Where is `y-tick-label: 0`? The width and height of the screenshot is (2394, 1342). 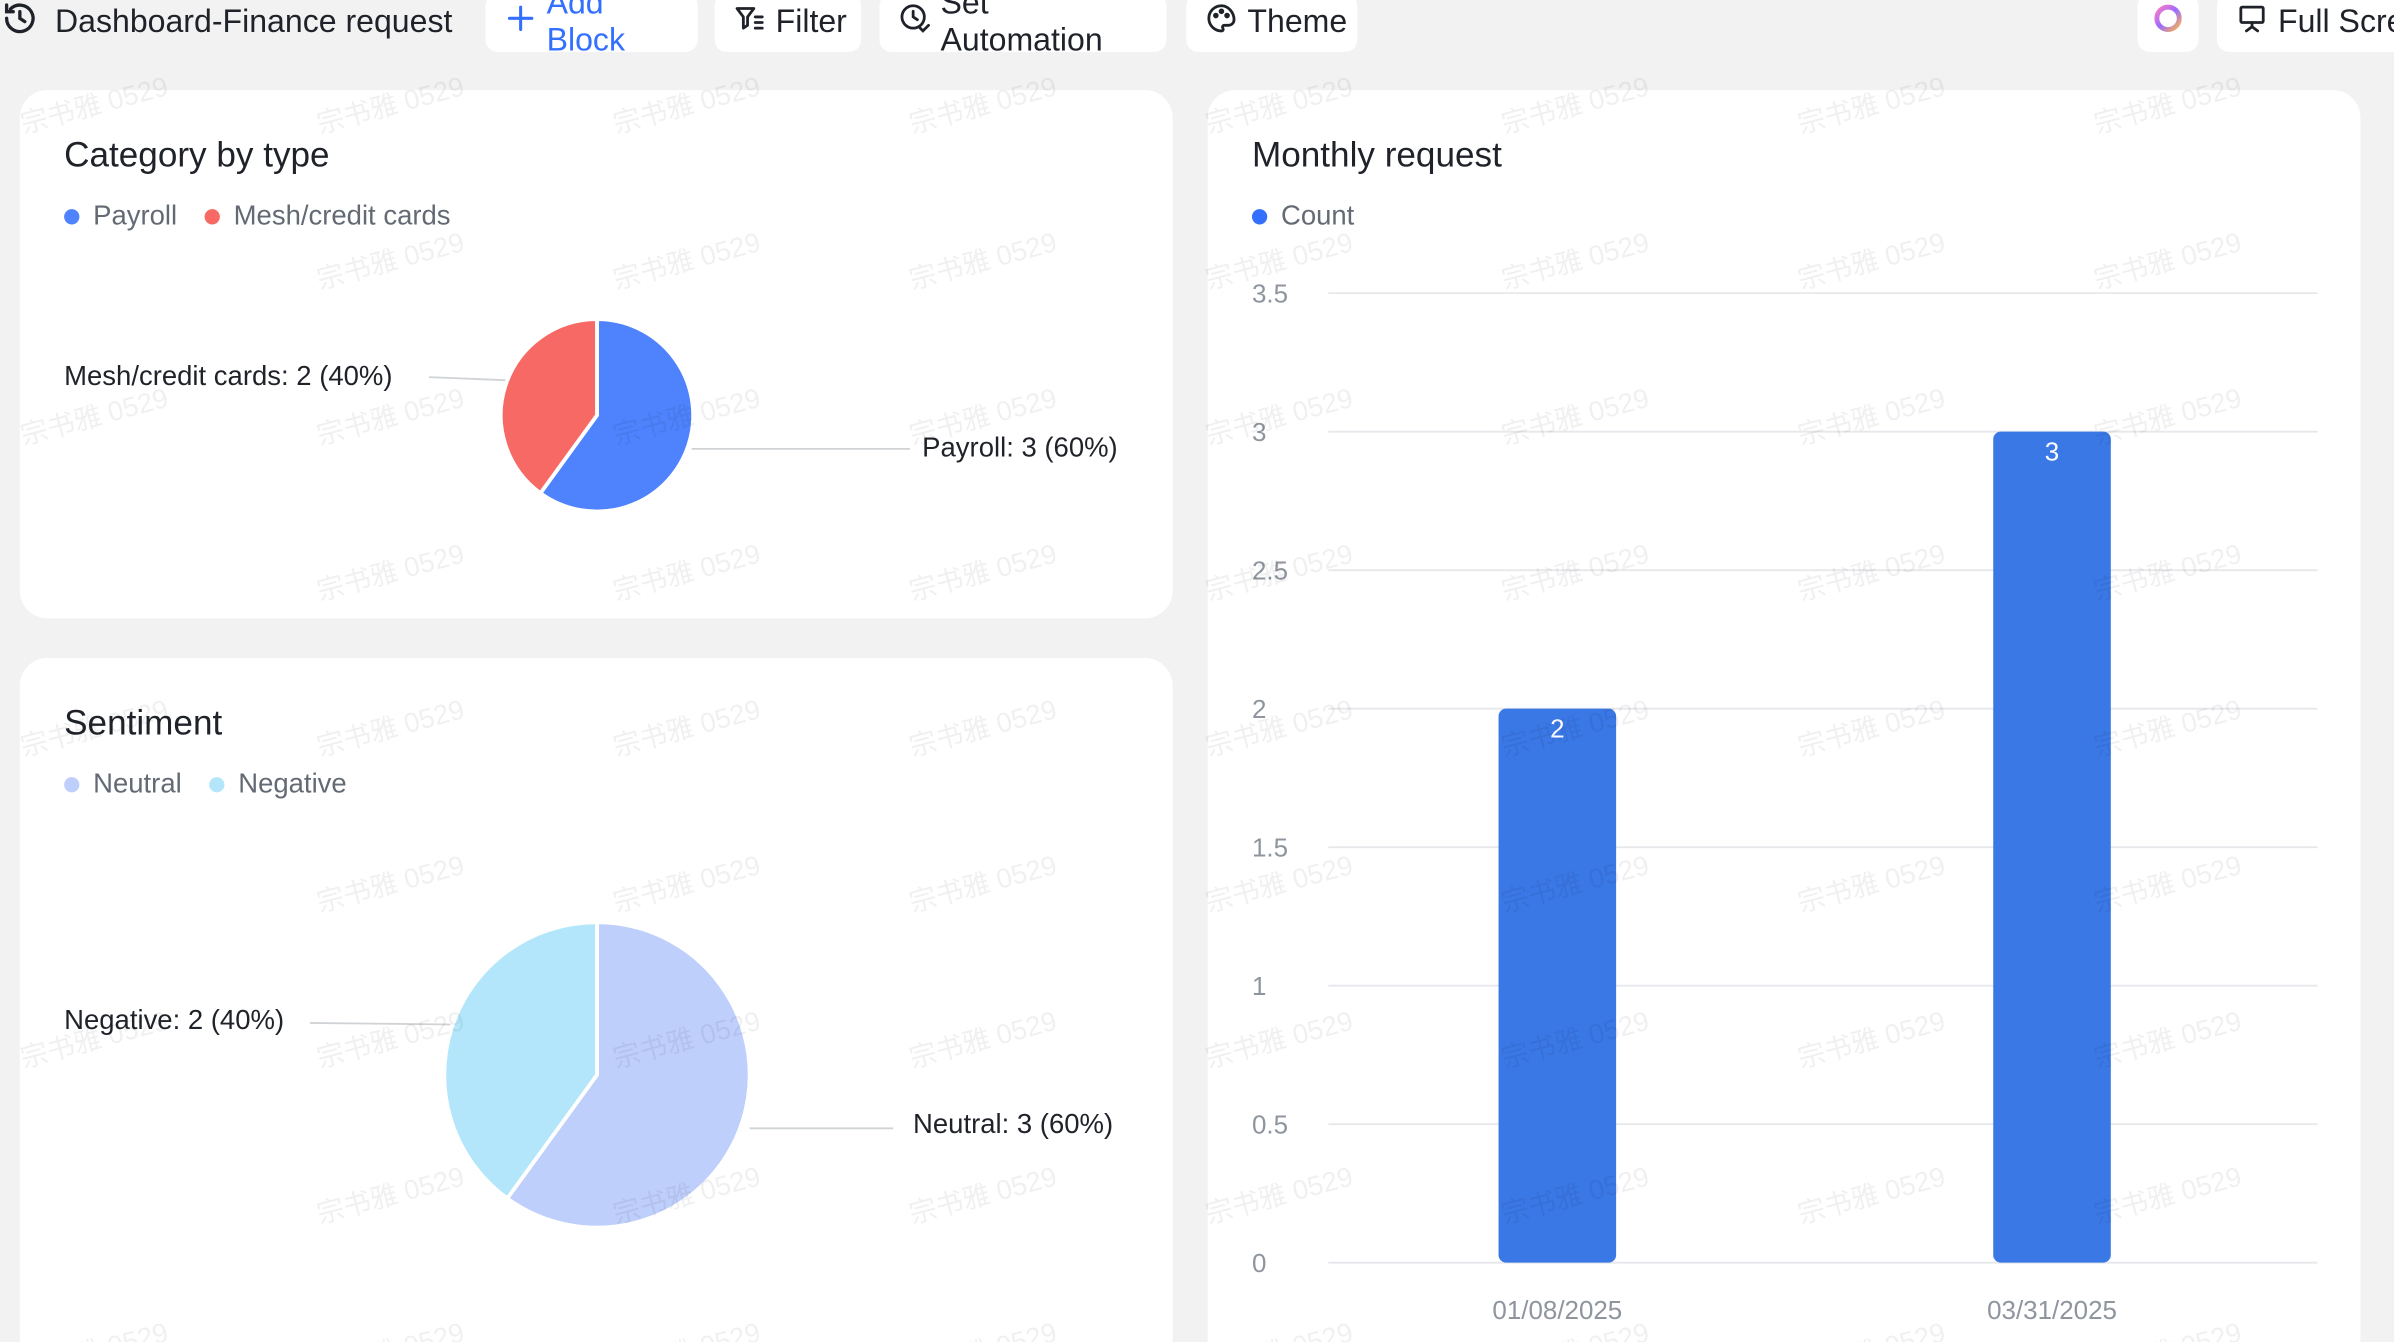 y-tick-label: 0 is located at coordinates (1259, 1264).